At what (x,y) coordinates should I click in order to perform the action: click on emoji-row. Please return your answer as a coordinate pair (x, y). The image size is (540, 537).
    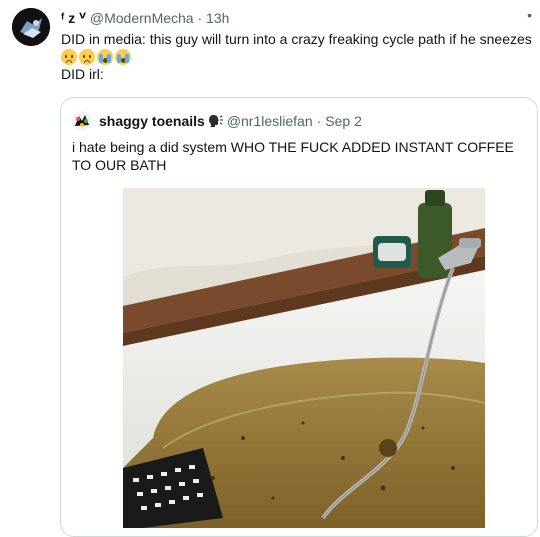
    Looking at the image, I should click on (297, 57).